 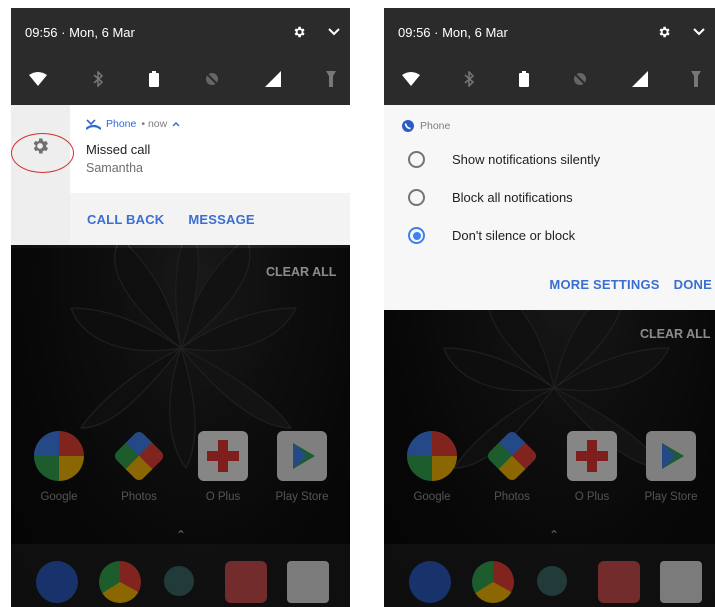 I want to click on message-button: MESSAGE, so click(x=221, y=219).